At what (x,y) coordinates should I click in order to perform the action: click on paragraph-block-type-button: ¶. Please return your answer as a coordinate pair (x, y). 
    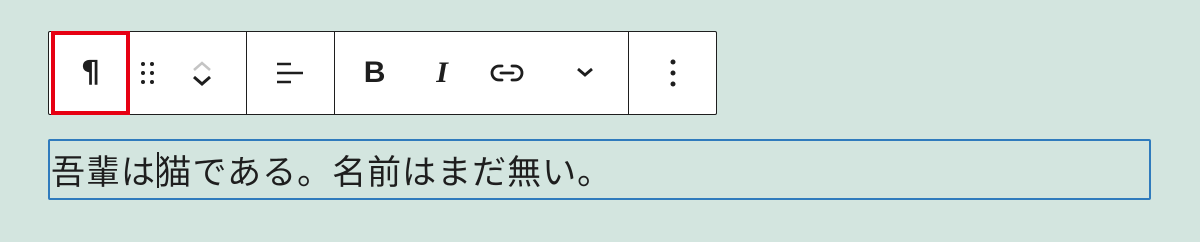
    Looking at the image, I should click on (90, 72).